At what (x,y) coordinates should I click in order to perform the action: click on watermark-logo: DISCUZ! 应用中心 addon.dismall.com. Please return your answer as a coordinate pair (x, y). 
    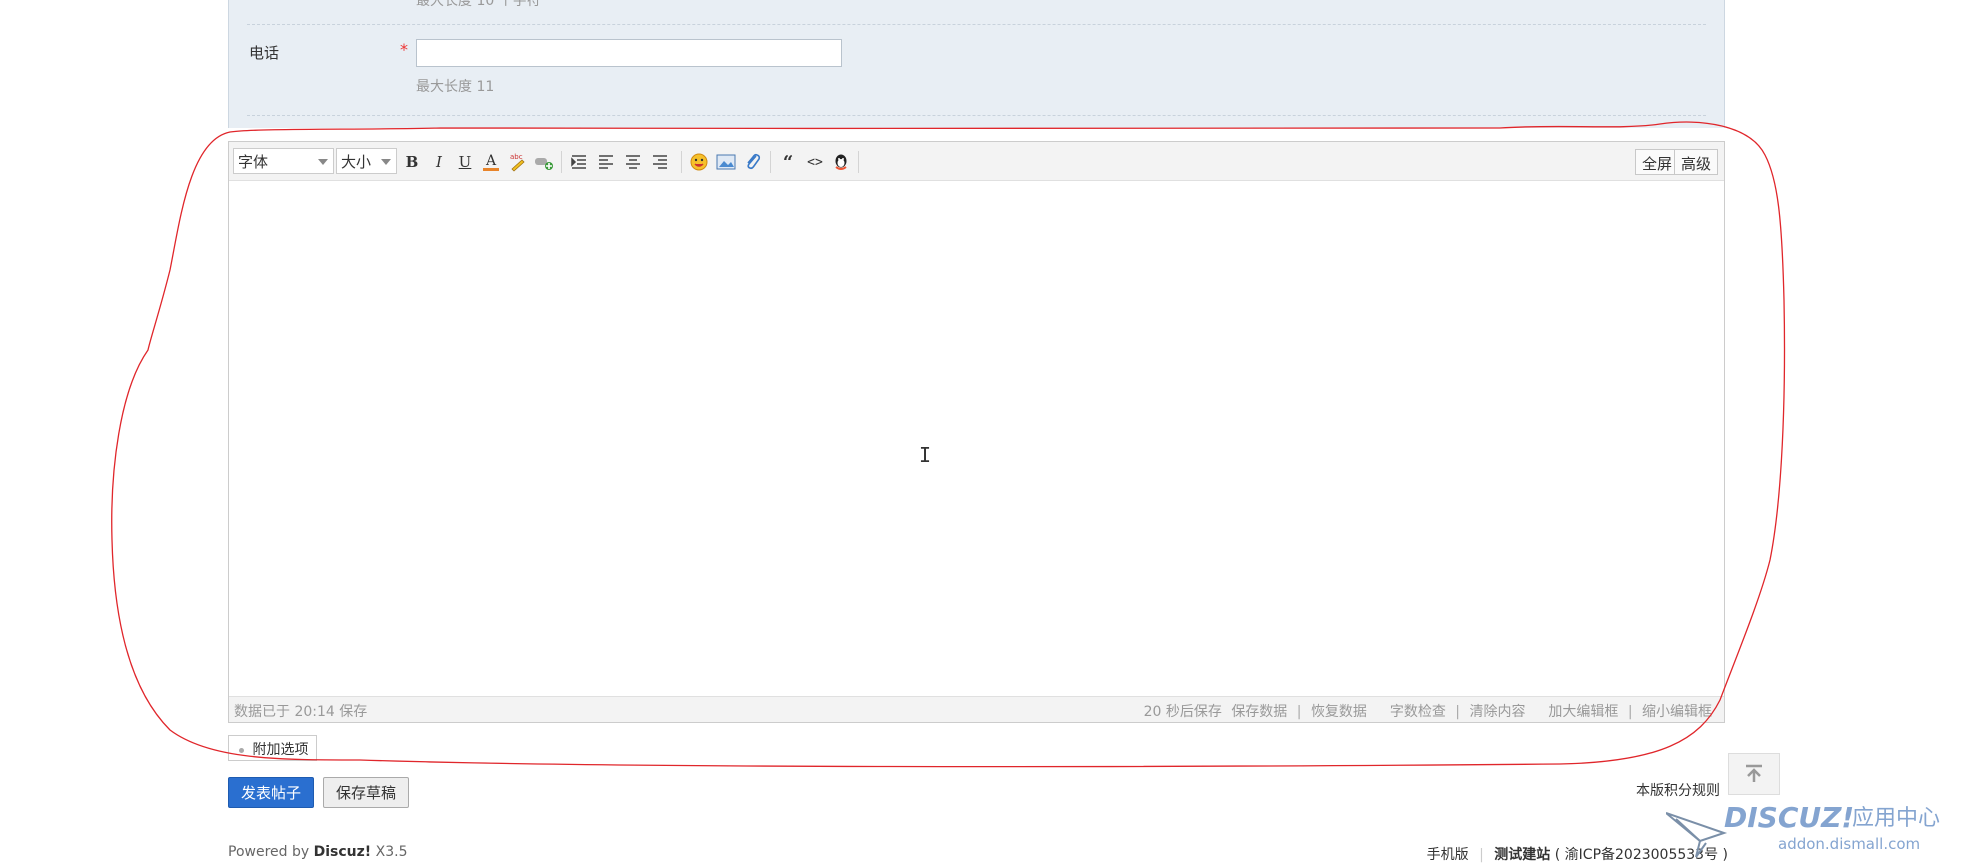
    Looking at the image, I should click on (1803, 829).